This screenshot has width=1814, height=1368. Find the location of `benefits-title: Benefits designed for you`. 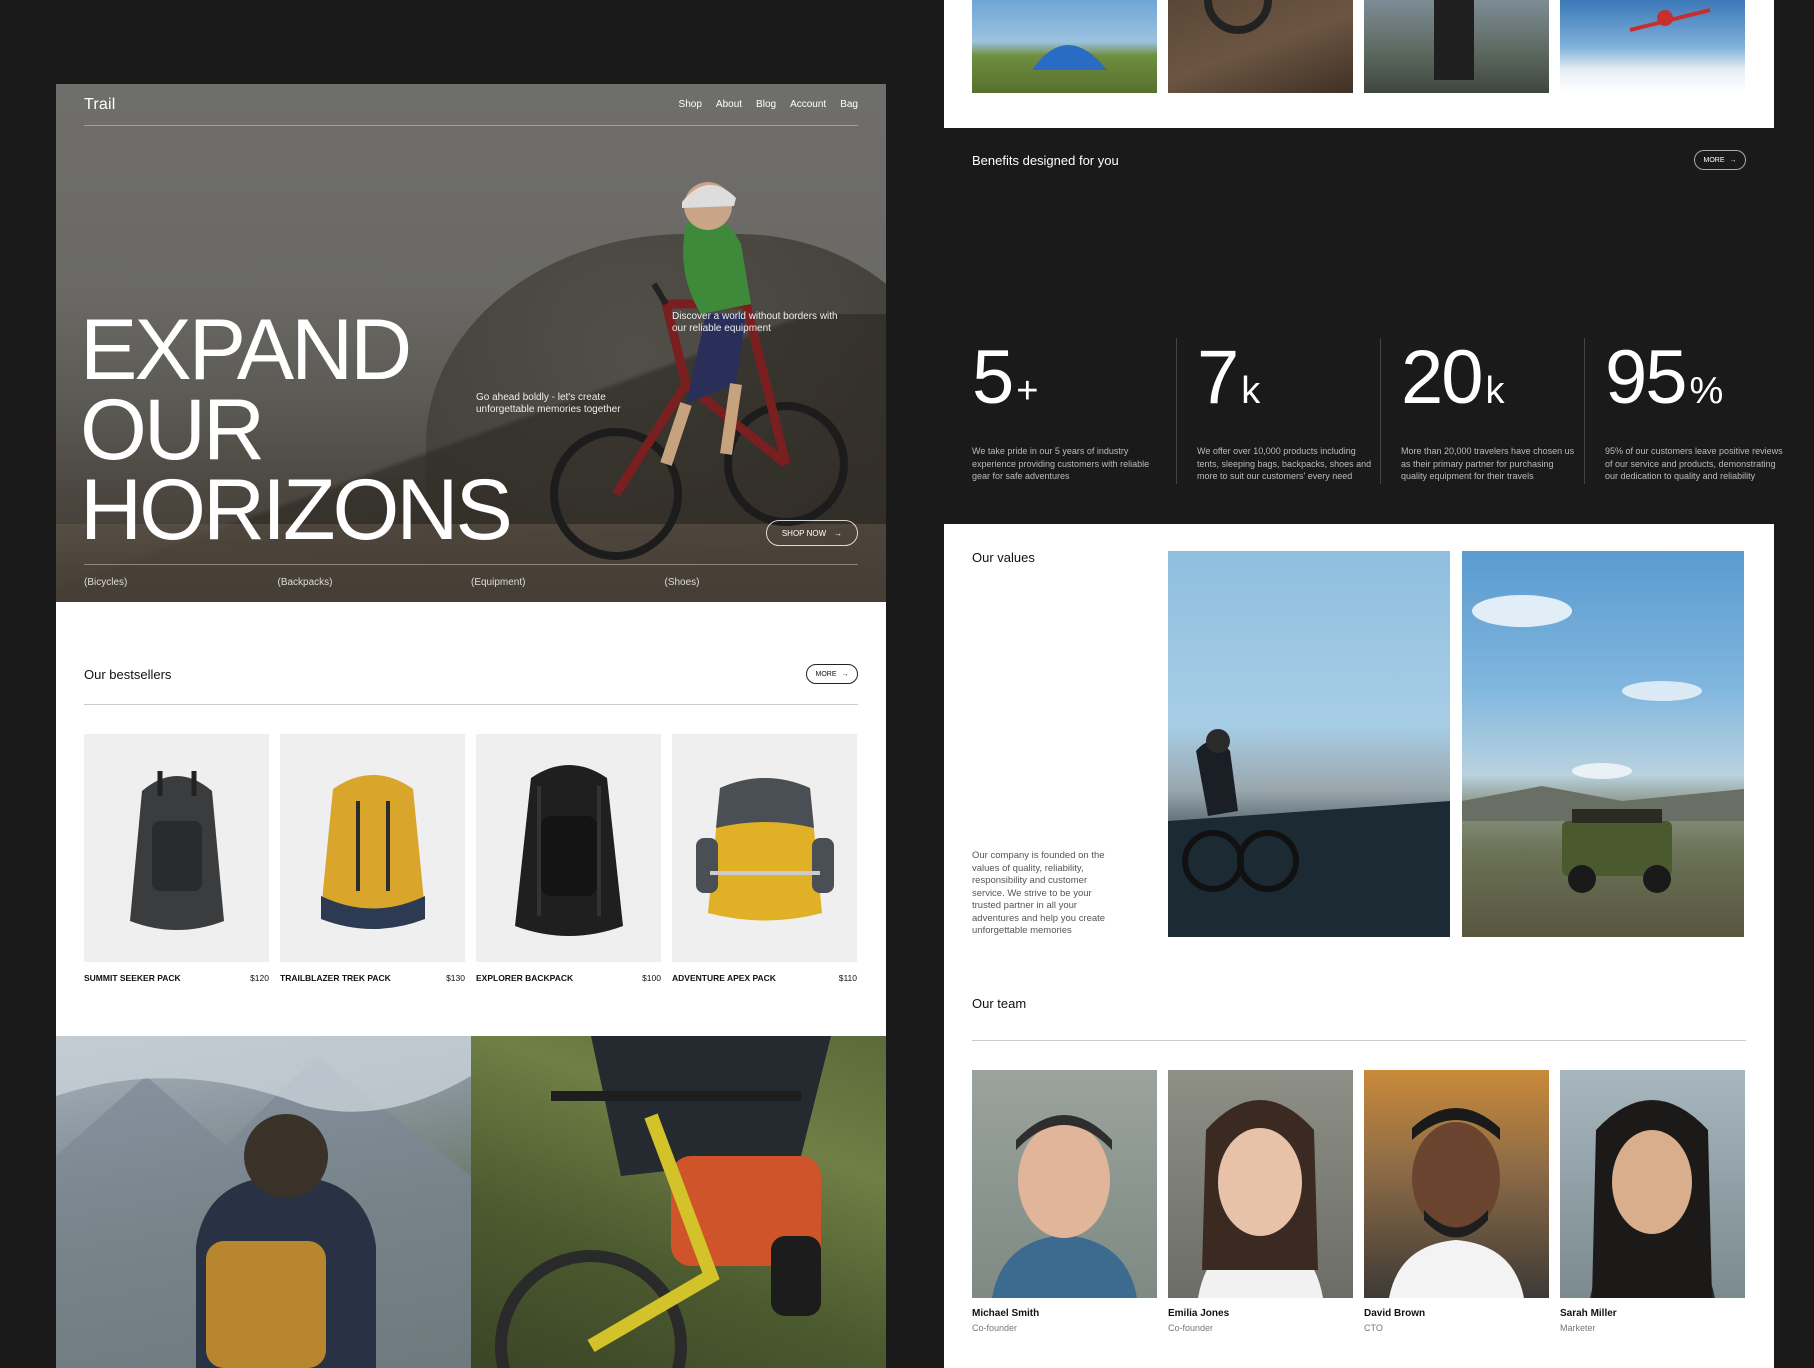

benefits-title: Benefits designed for you is located at coordinates (1045, 160).